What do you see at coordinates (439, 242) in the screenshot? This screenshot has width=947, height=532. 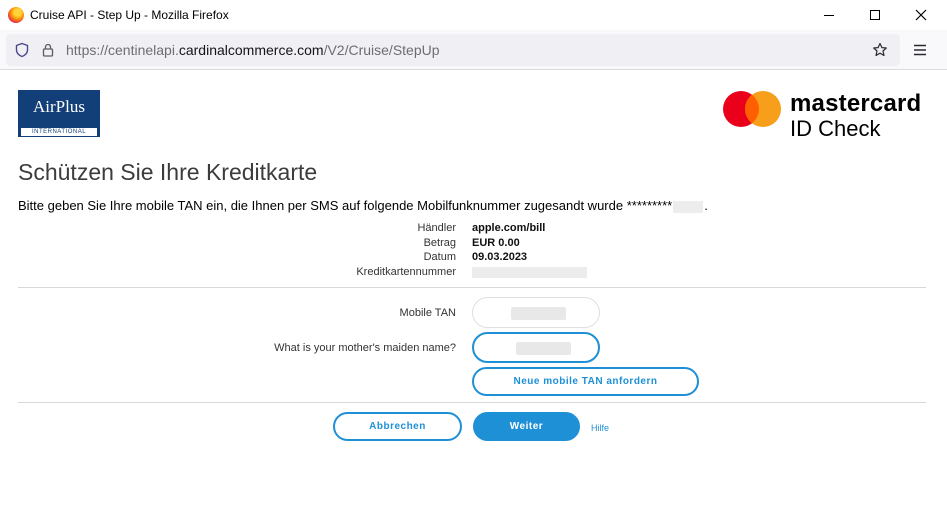 I see `amount-label: Betrag` at bounding box center [439, 242].